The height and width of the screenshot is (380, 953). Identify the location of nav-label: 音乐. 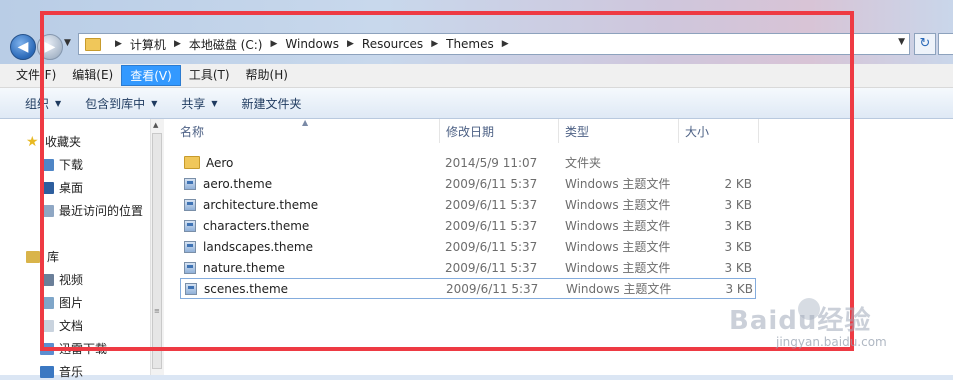
(71, 372).